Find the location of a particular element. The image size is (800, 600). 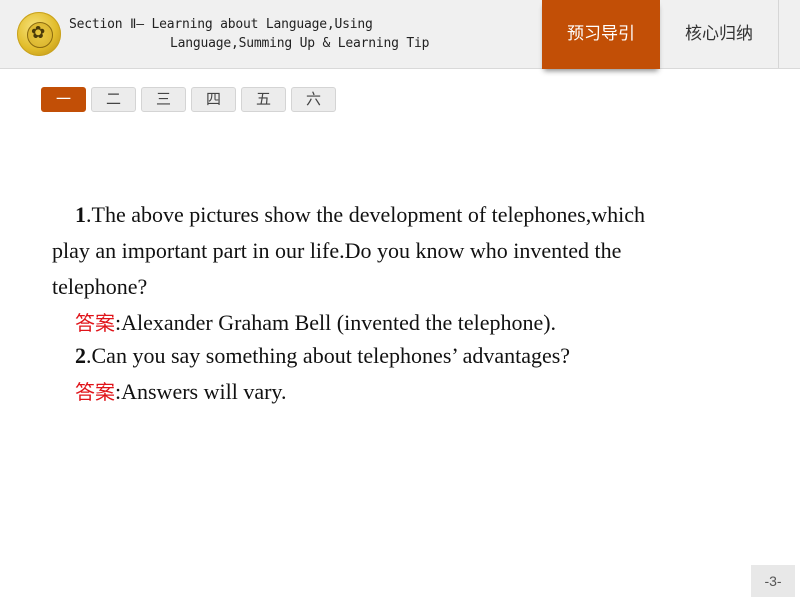

title-line-1: Section Ⅱ— Learning about Language,Using is located at coordinates (221, 24).